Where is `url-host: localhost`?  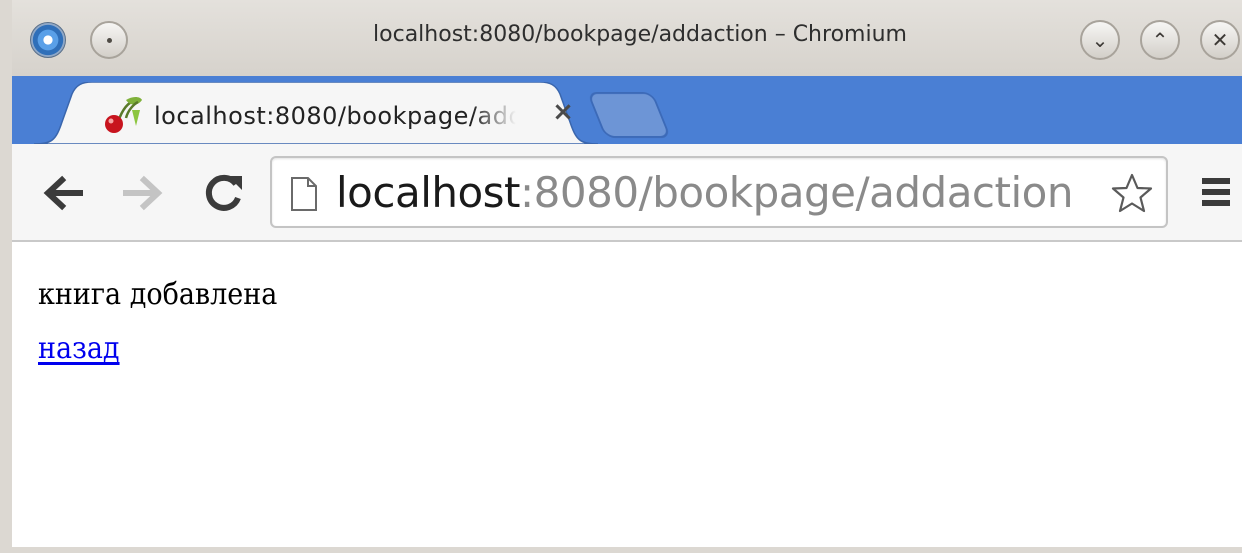
url-host: localhost is located at coordinates (428, 192).